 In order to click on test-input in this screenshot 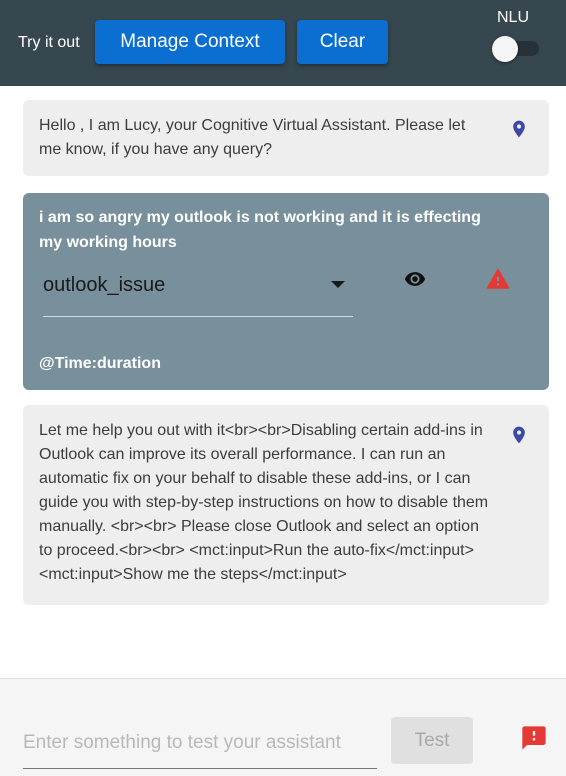, I will do `click(200, 743)`.